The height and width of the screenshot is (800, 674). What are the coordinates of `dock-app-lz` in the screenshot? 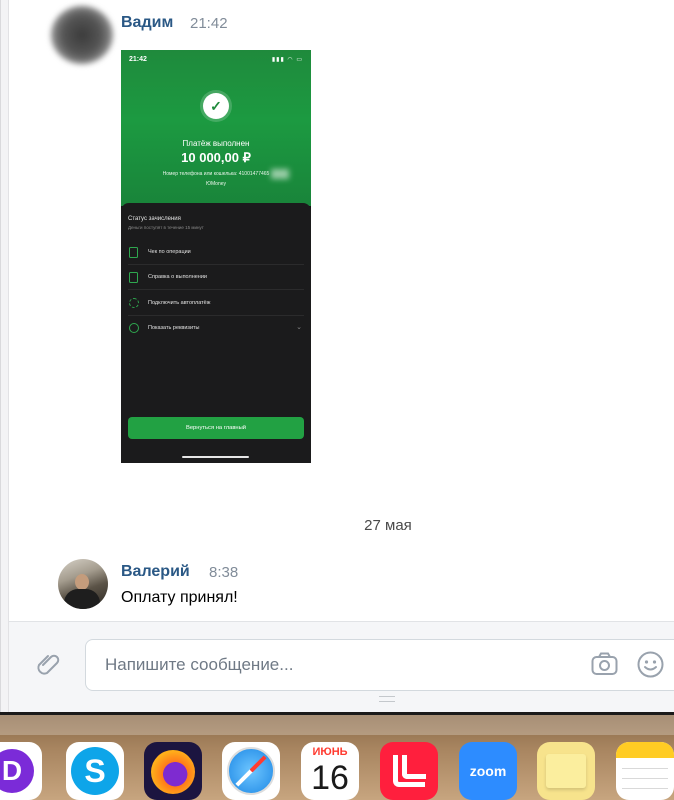 It's located at (409, 771).